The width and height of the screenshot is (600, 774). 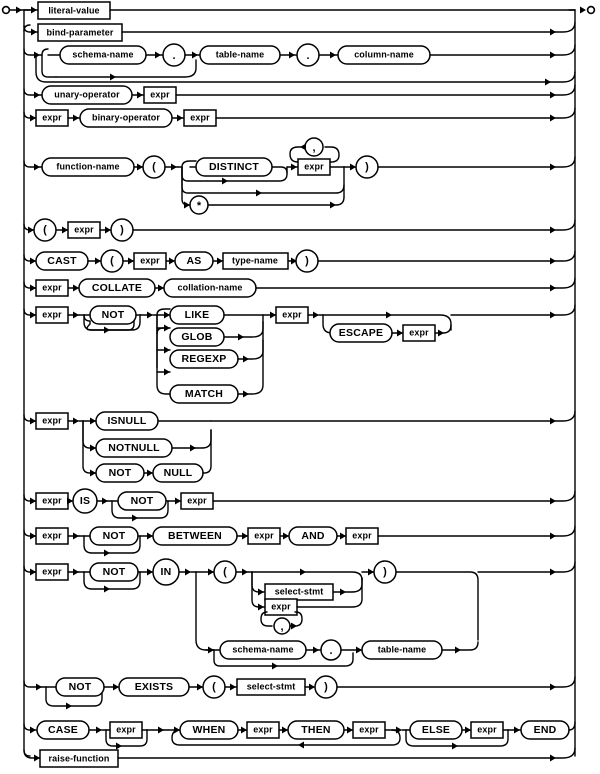 What do you see at coordinates (281, 627) in the screenshot?
I see `node-comma-in-label: ,` at bounding box center [281, 627].